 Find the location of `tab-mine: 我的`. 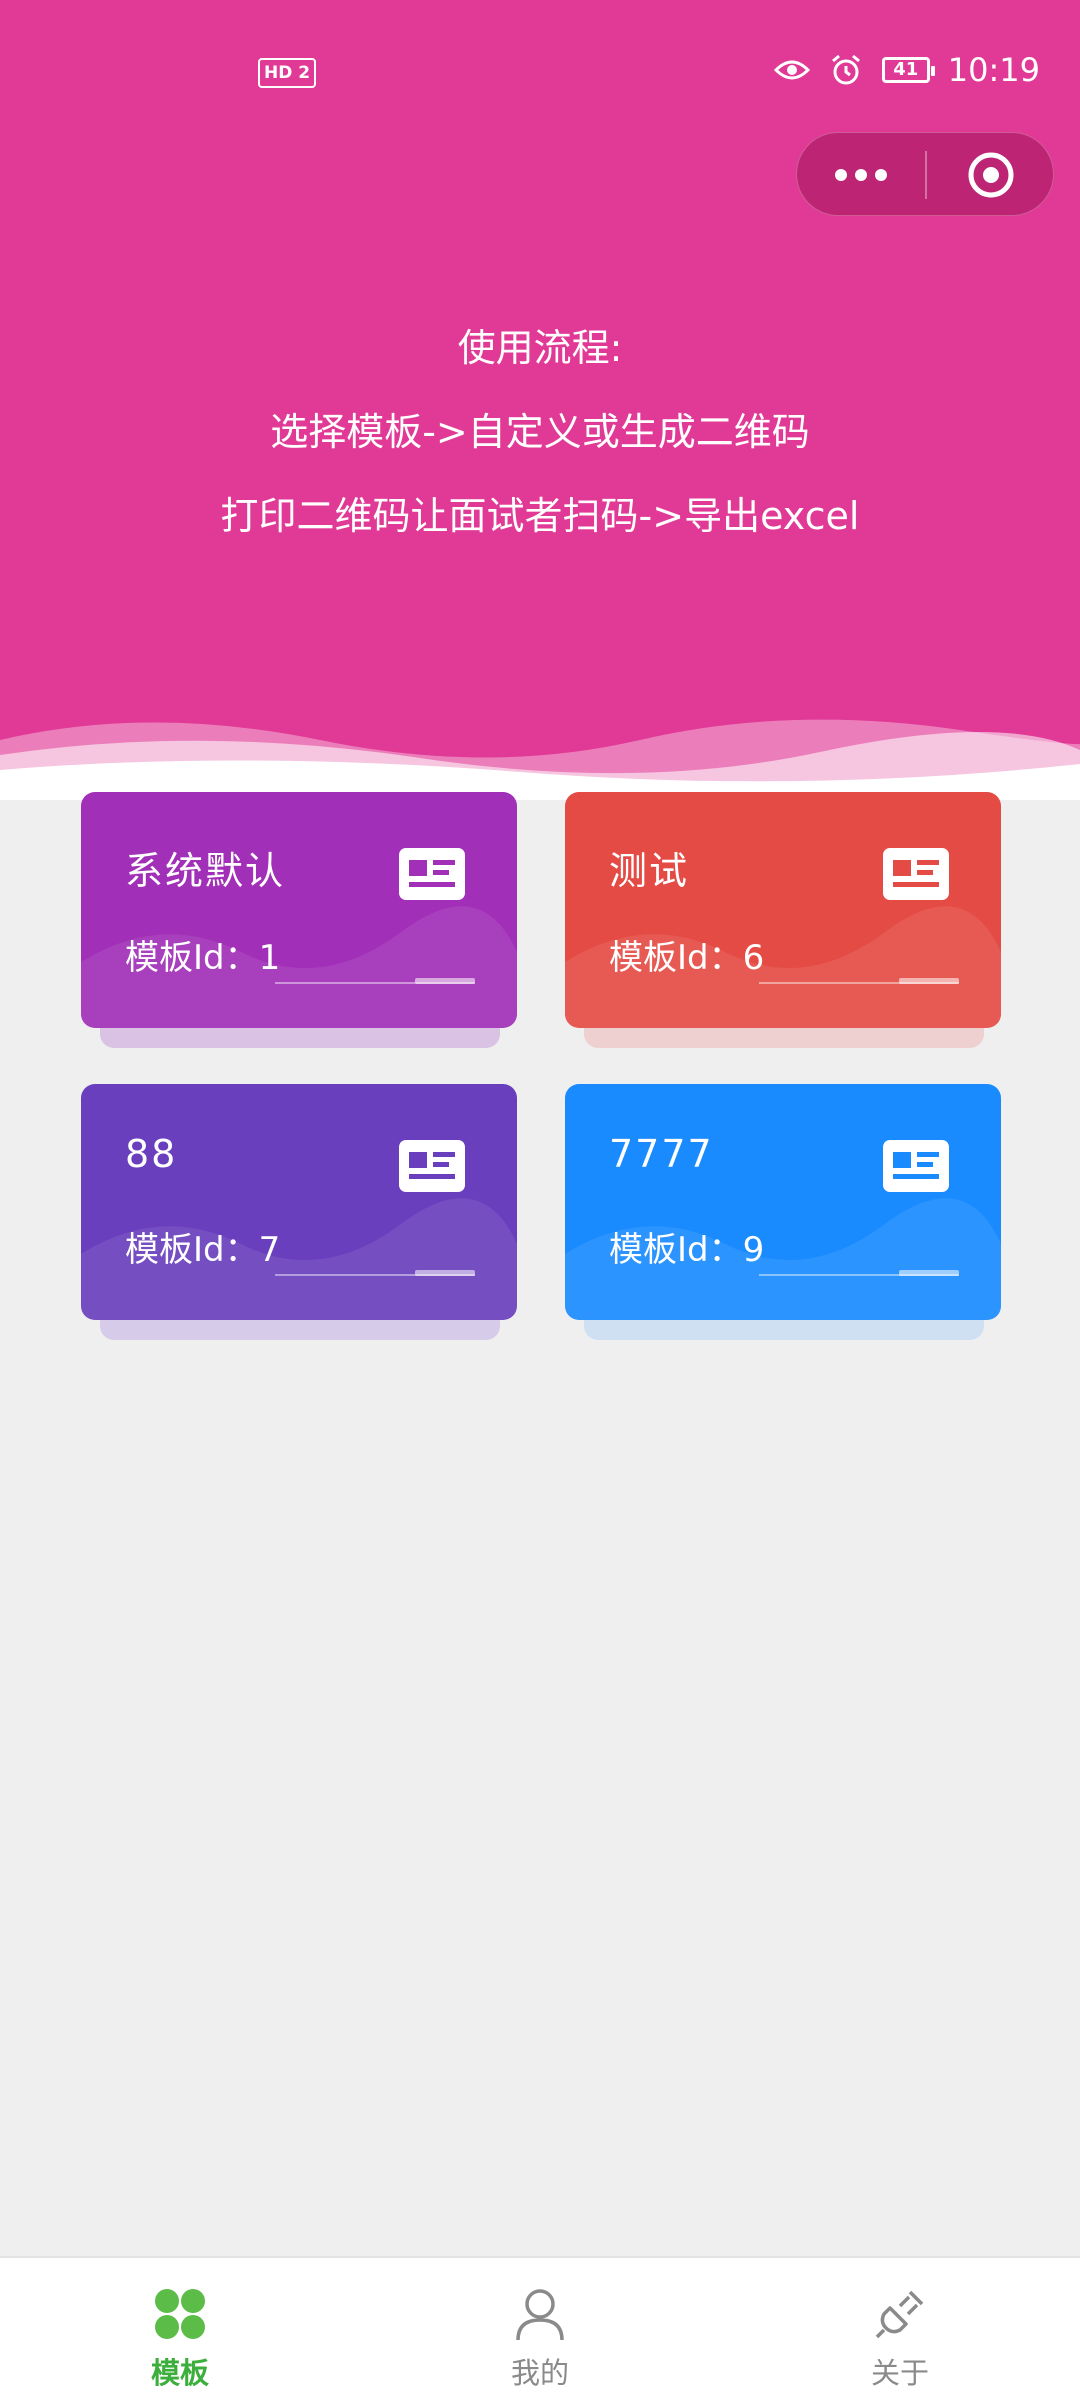

tab-mine: 我的 is located at coordinates (540, 2330).